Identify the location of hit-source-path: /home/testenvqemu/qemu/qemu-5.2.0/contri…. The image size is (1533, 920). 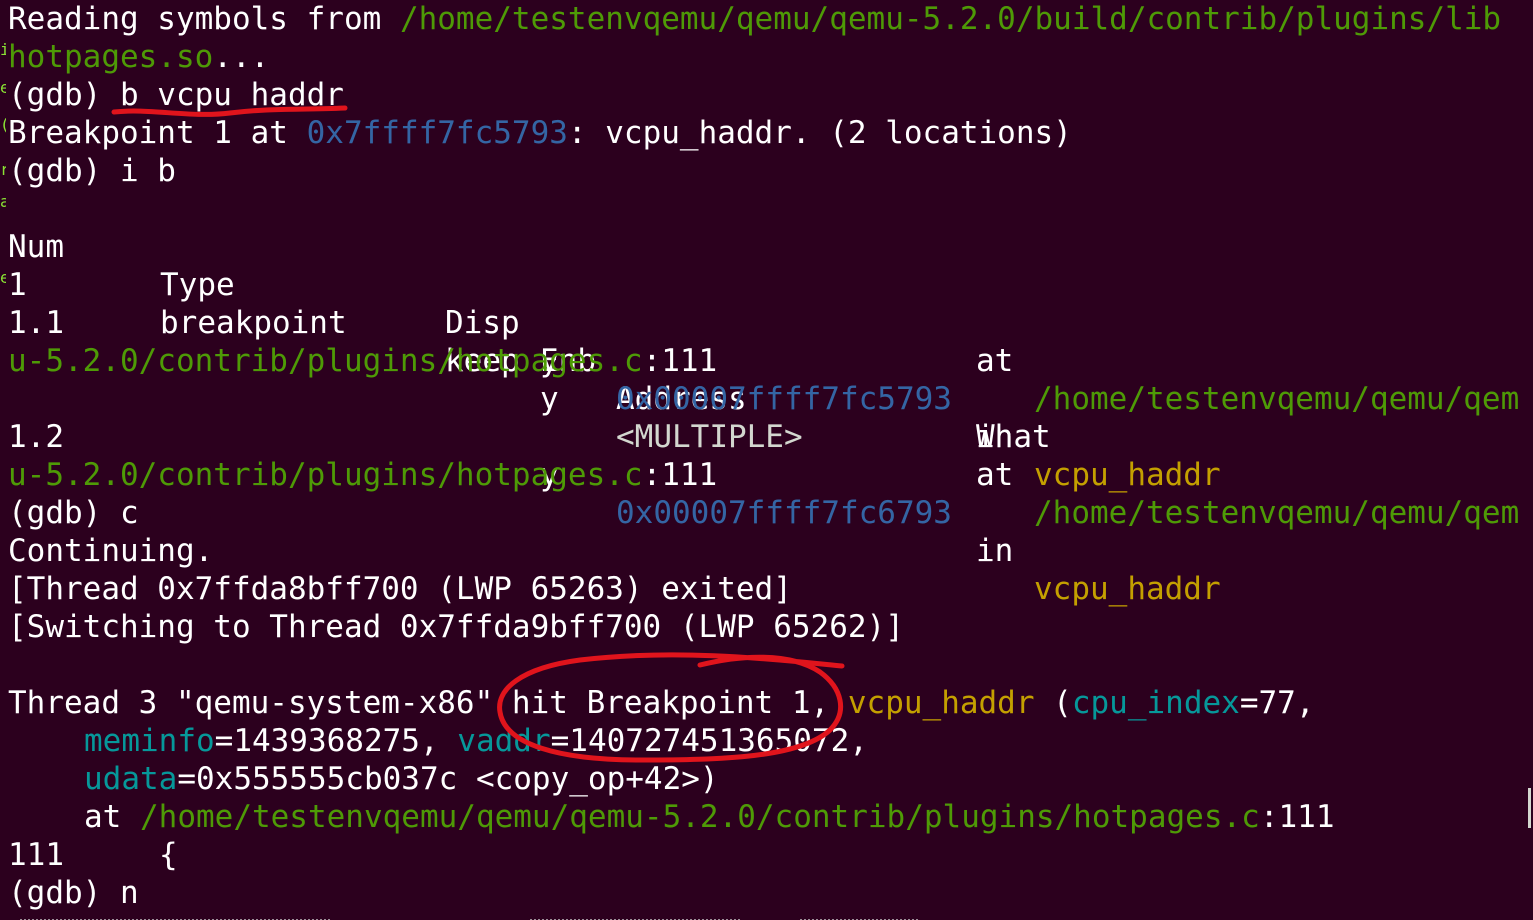
(700, 817).